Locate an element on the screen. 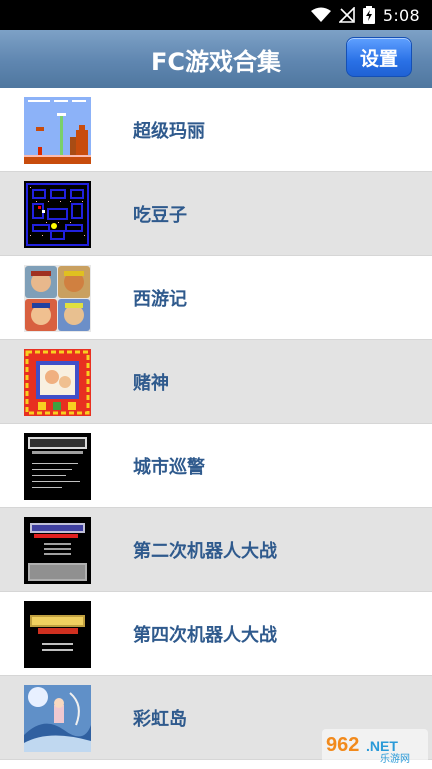 This screenshot has width=432, height=769. status-time: 5:08 is located at coordinates (401, 15).